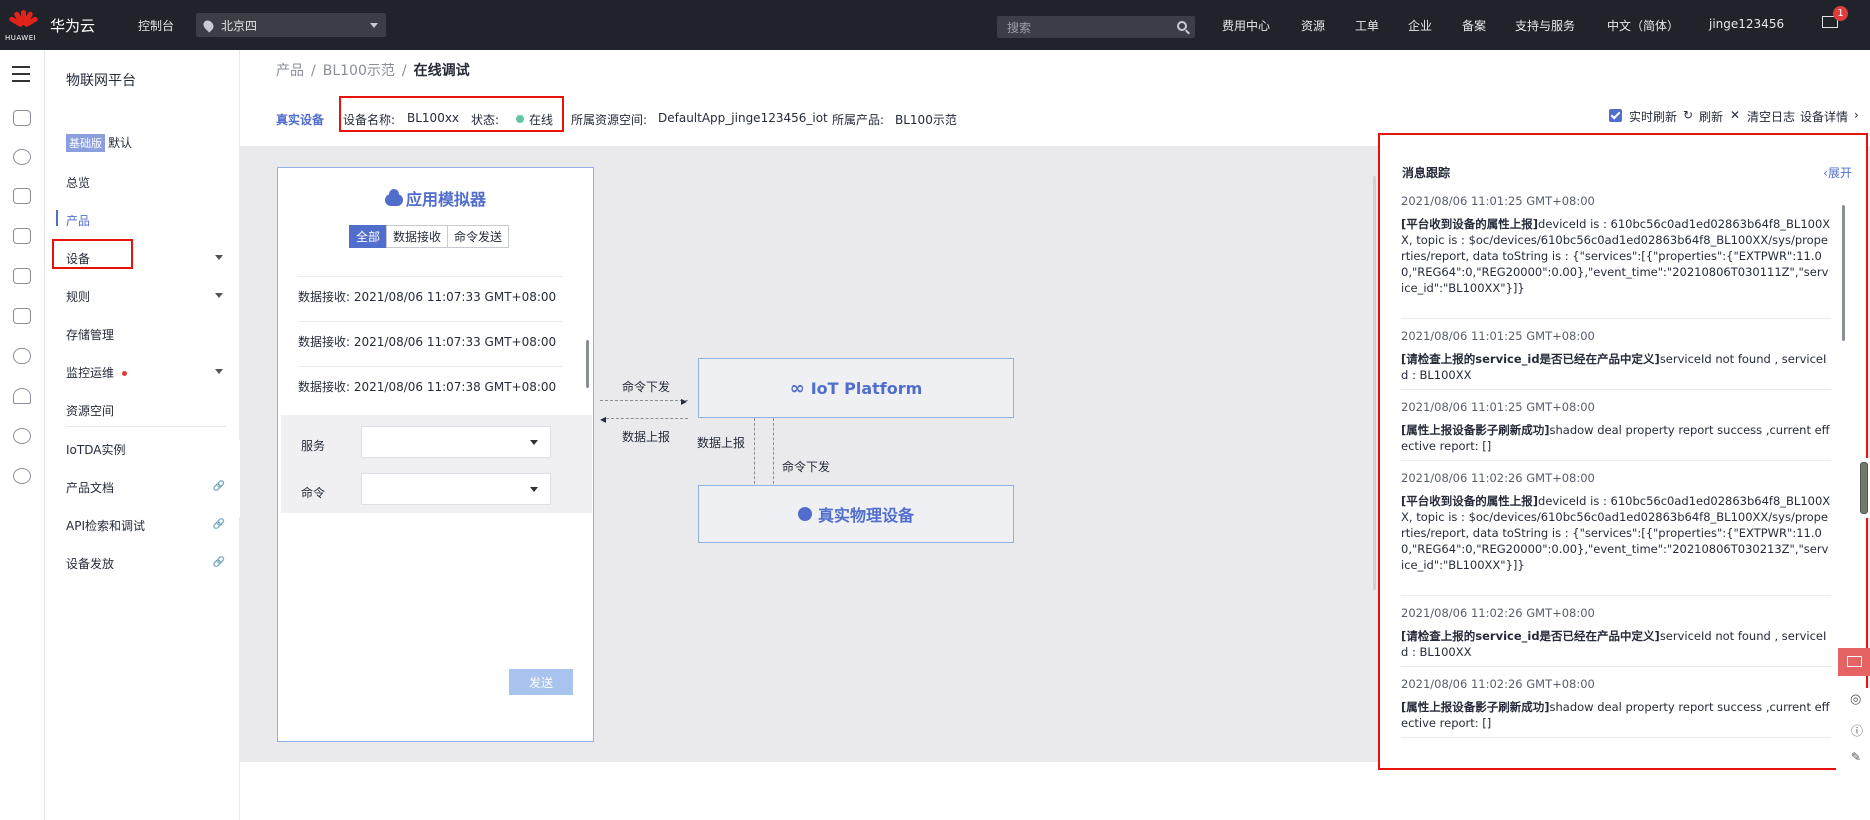 The image size is (1870, 820). What do you see at coordinates (300, 120) in the screenshot?
I see `device-type-label: 真实设备` at bounding box center [300, 120].